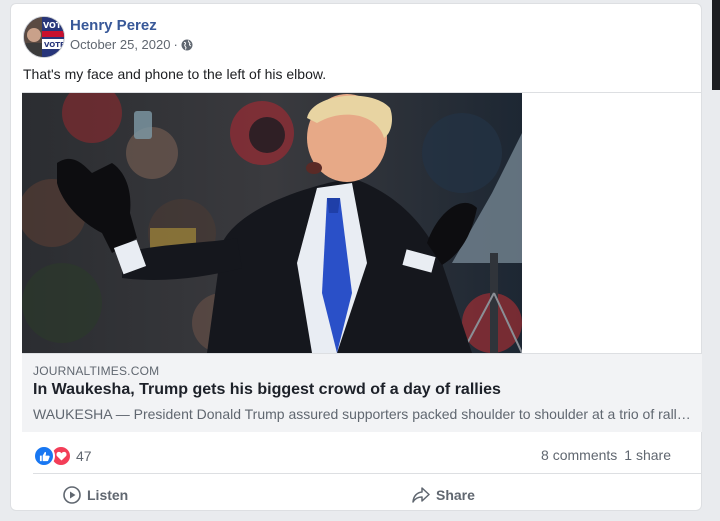 The height and width of the screenshot is (521, 720). What do you see at coordinates (421, 495) in the screenshot?
I see `share-icon` at bounding box center [421, 495].